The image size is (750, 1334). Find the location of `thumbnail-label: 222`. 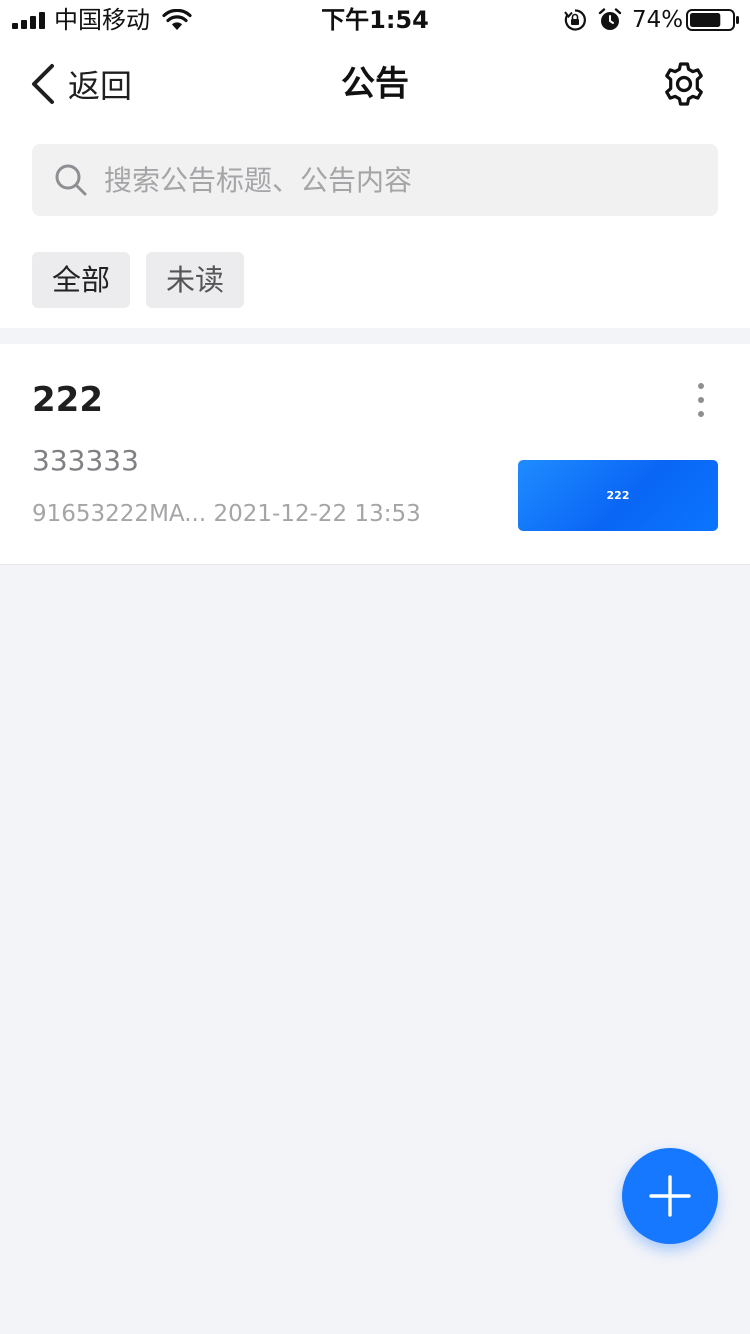

thumbnail-label: 222 is located at coordinates (618, 495).